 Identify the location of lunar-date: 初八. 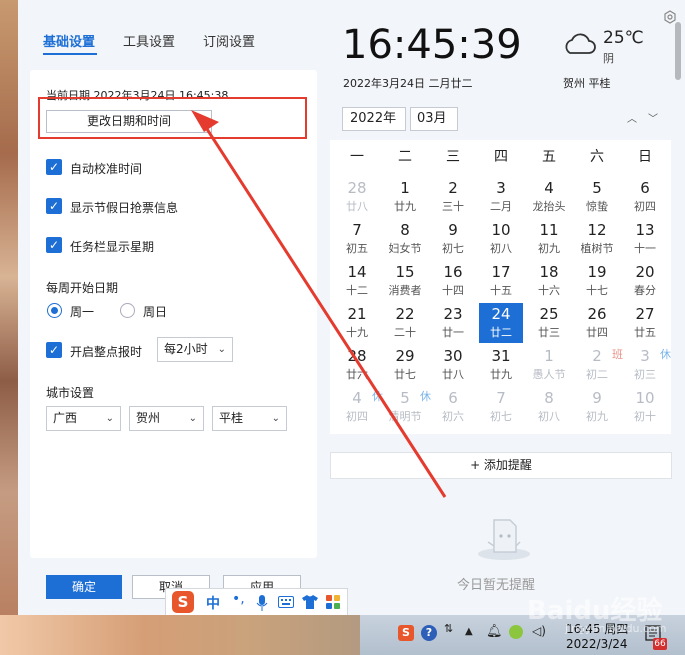
(549, 416).